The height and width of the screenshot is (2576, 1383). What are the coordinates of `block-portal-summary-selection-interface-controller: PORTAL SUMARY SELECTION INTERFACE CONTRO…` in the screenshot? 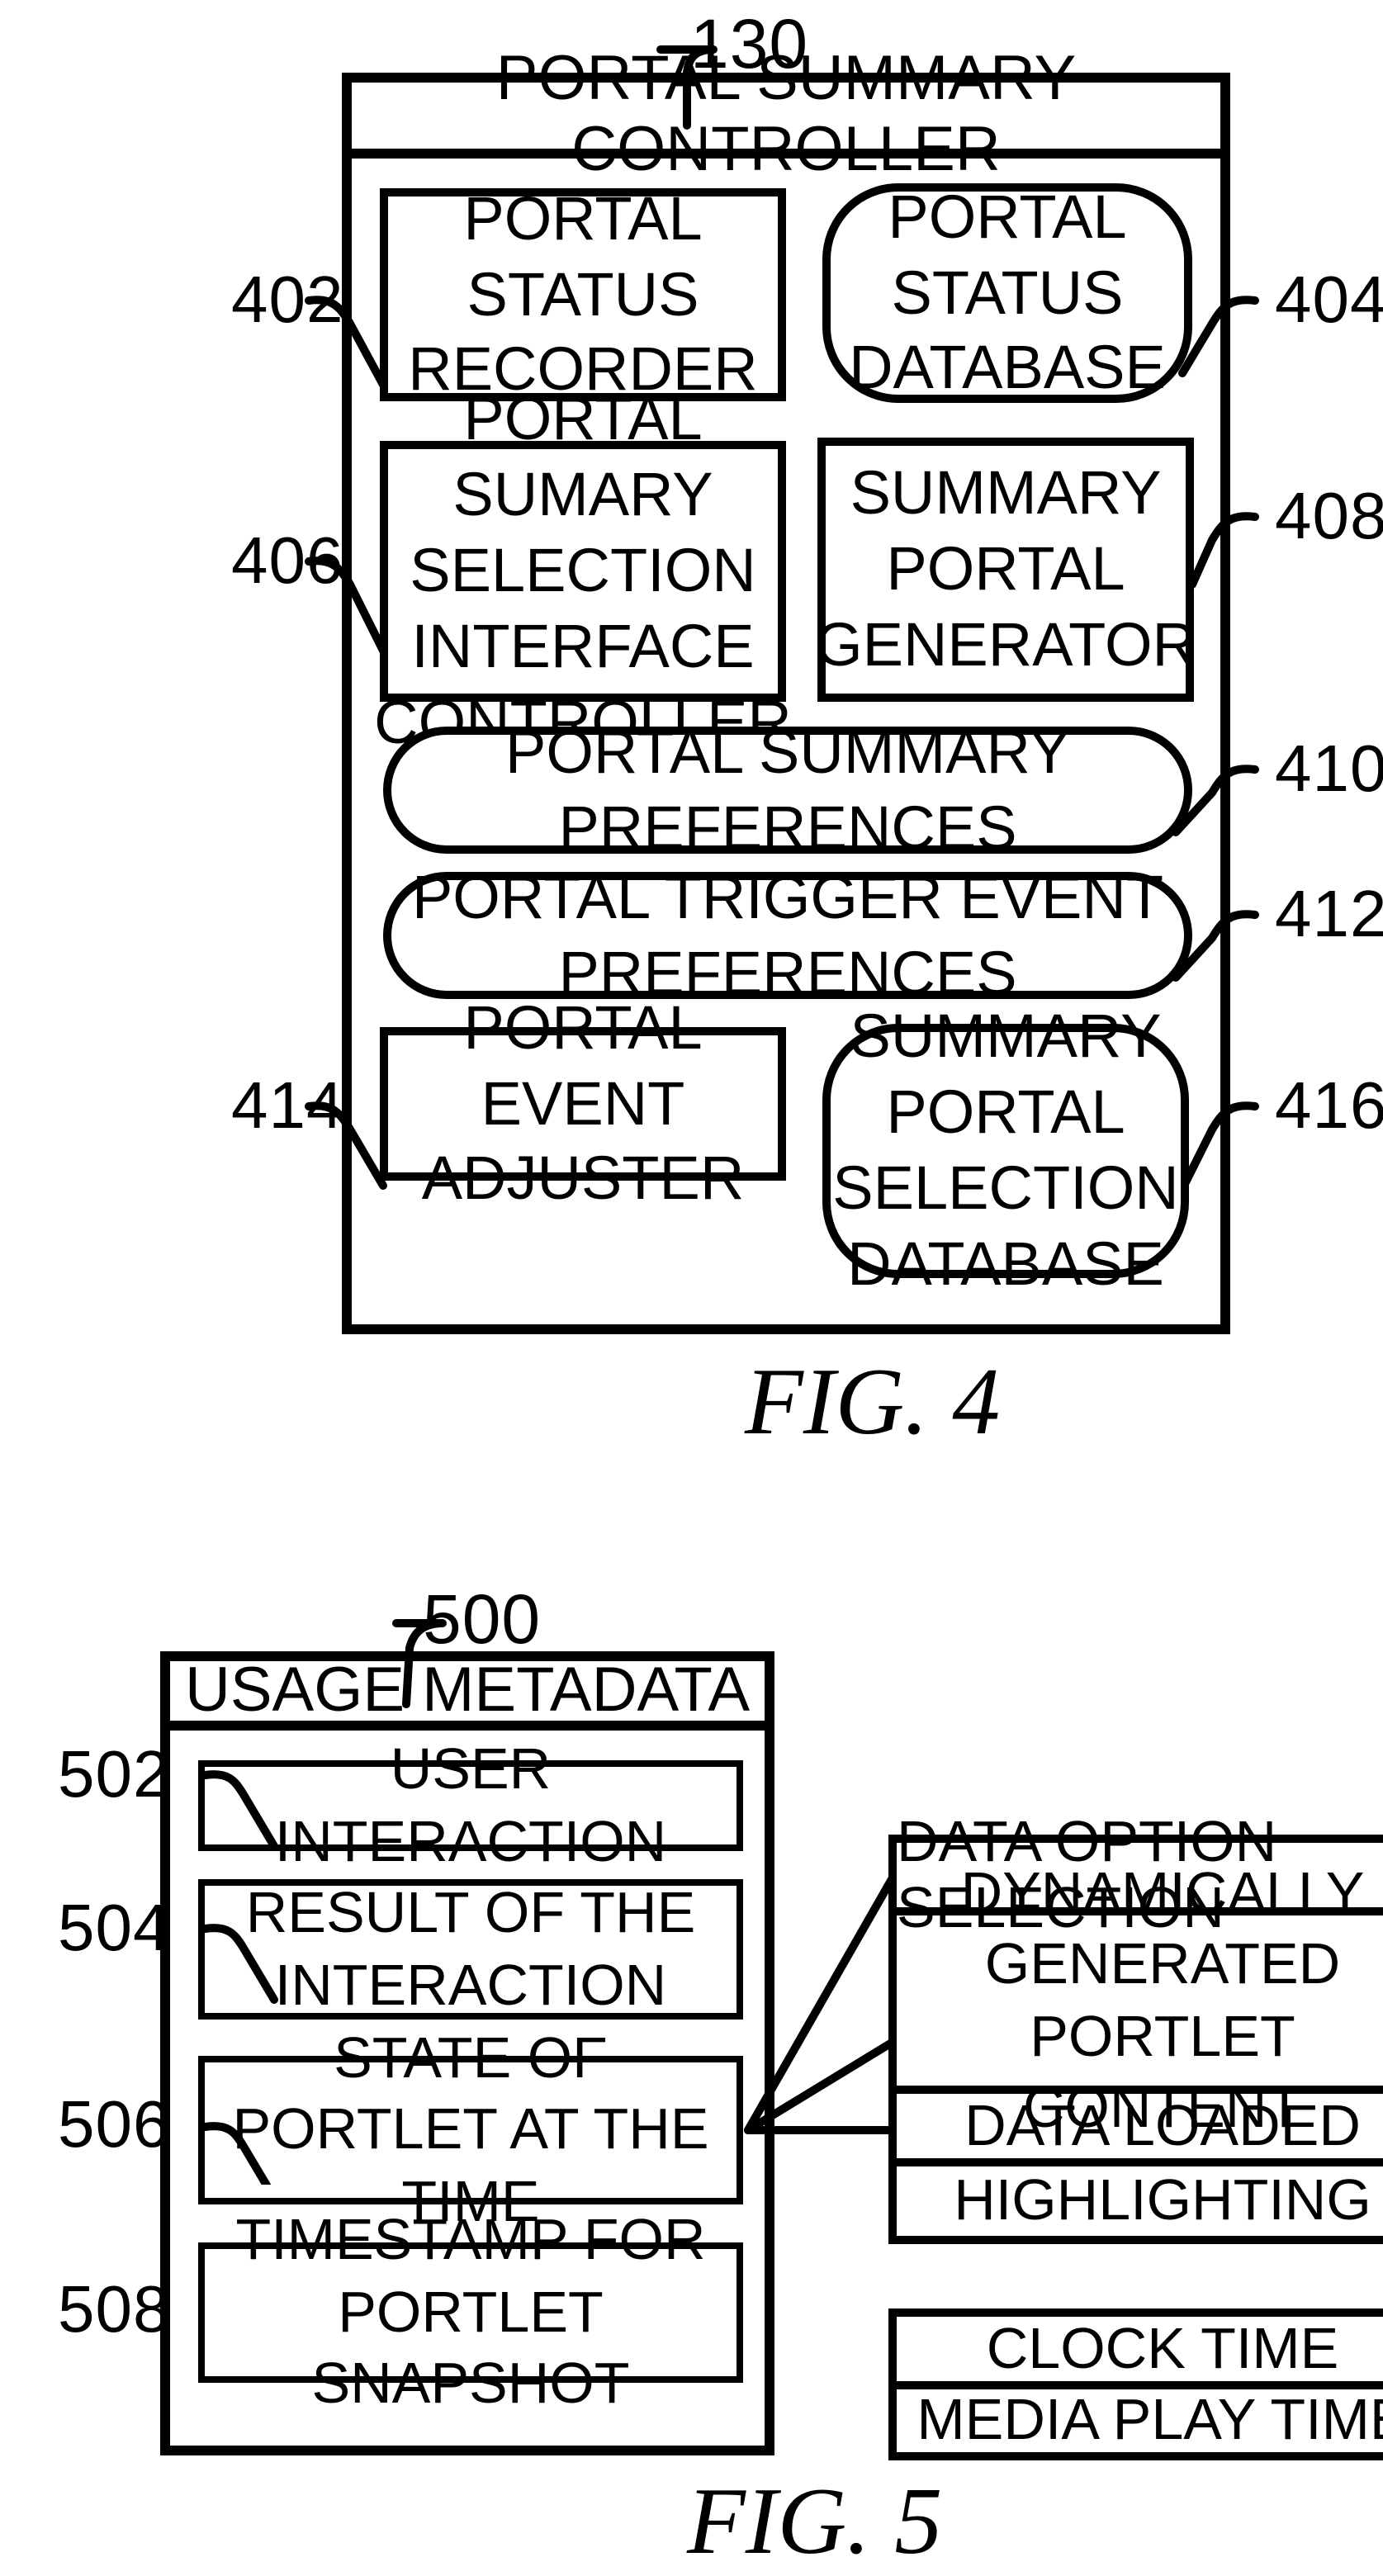 It's located at (583, 571).